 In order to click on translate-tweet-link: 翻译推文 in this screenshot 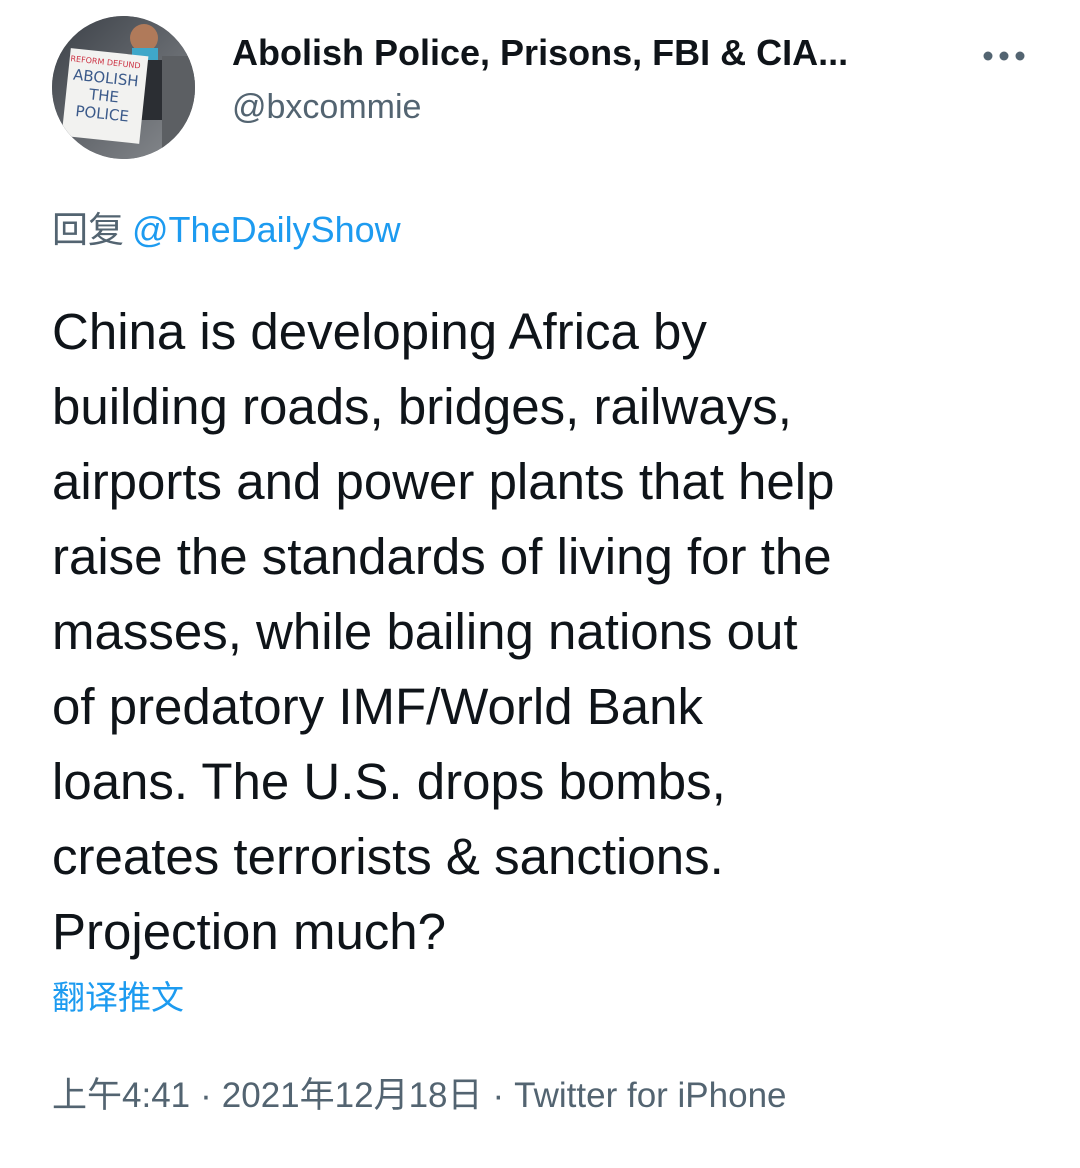, I will do `click(118, 998)`.